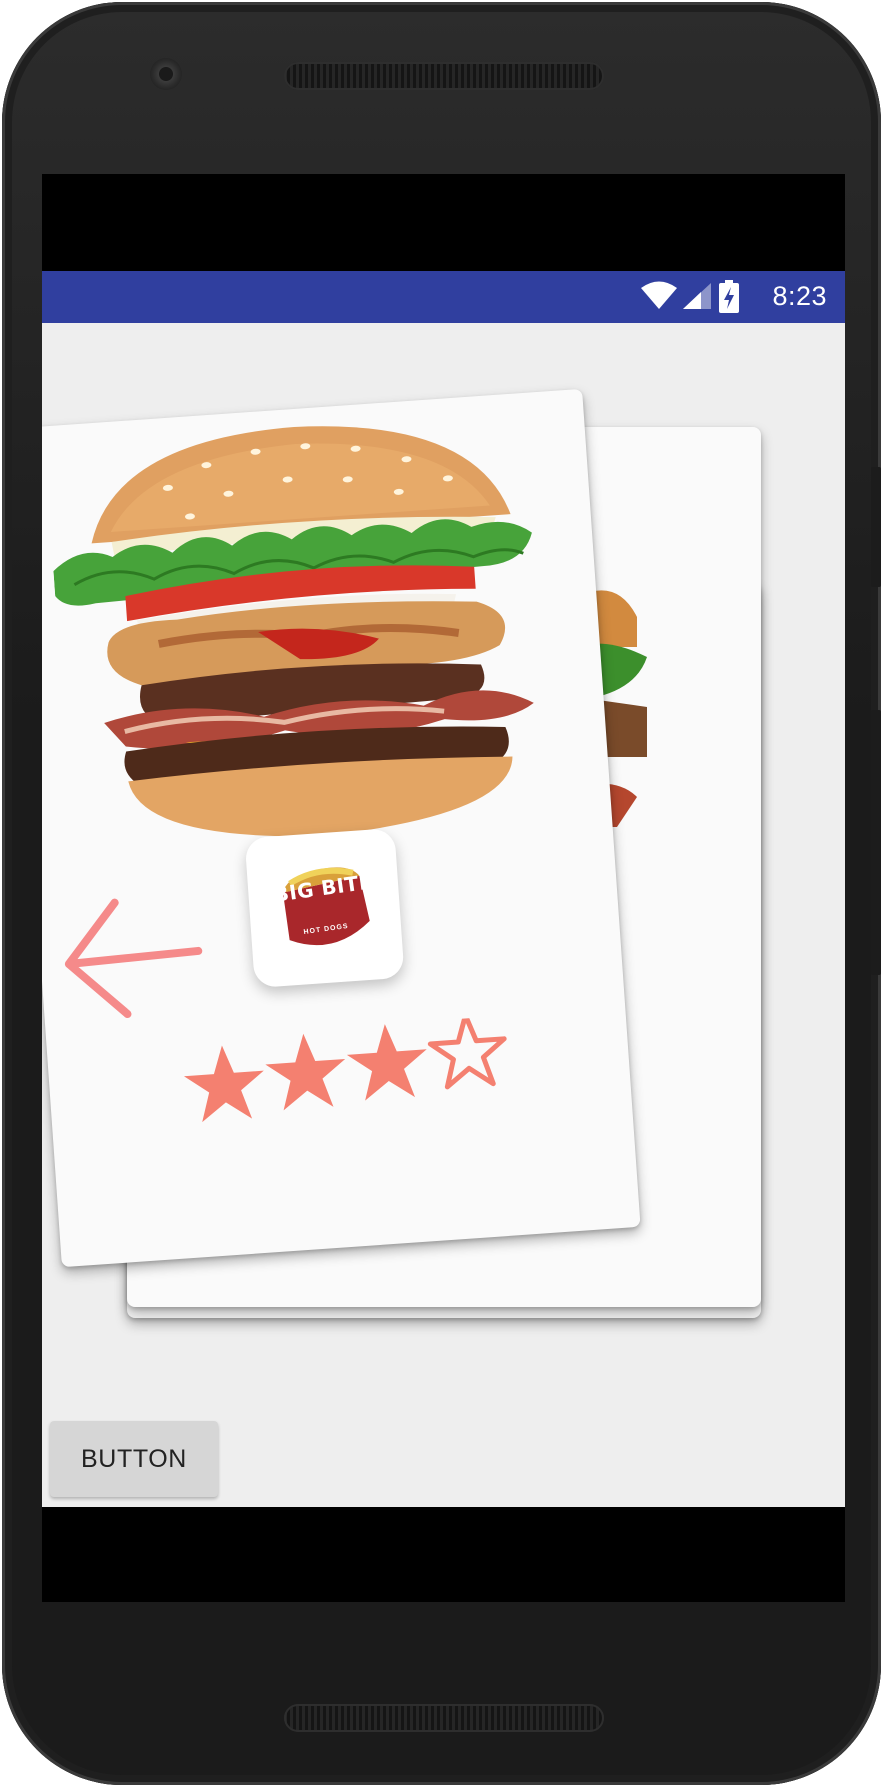  I want to click on cell-signal-icon, so click(697, 296).